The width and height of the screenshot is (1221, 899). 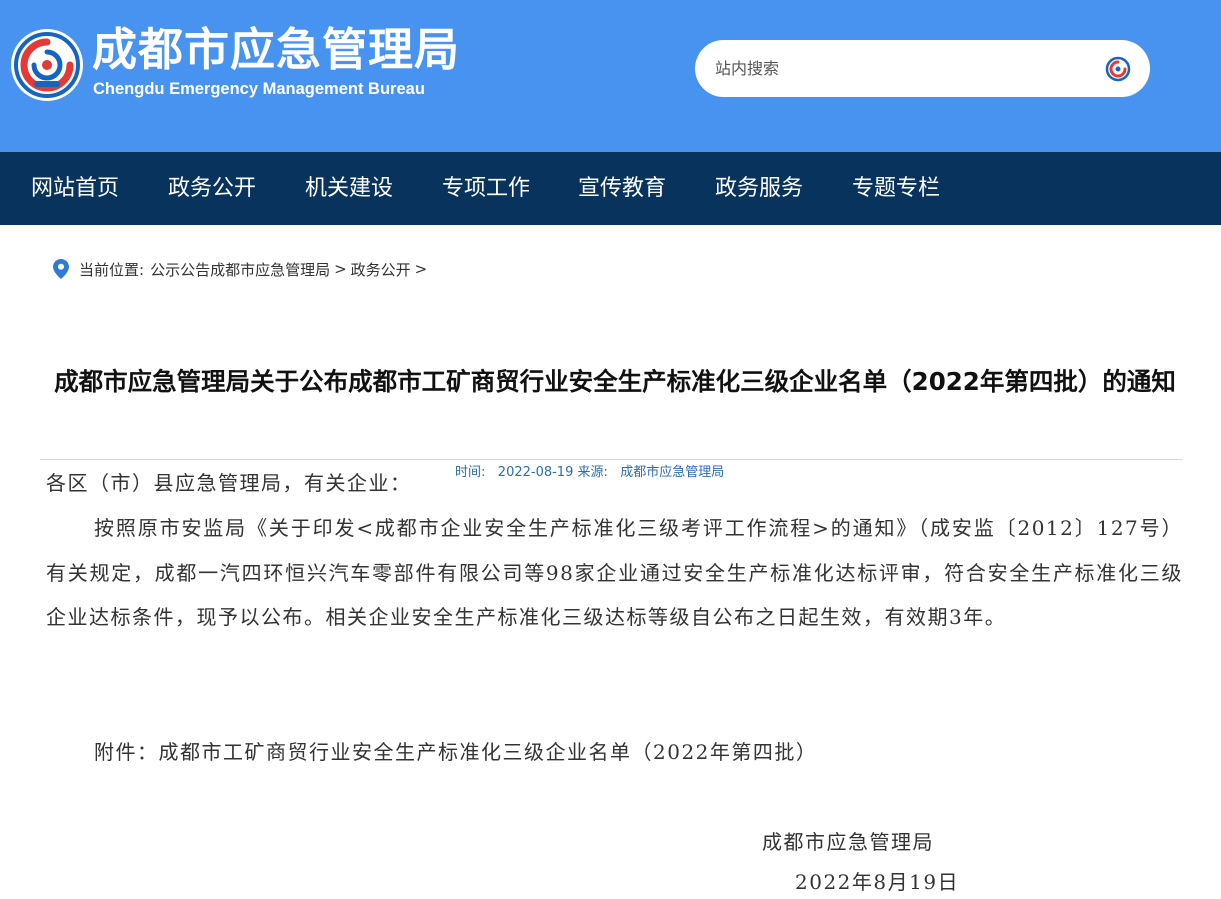 What do you see at coordinates (622, 188) in the screenshot?
I see `nav-item-publicity: 宣传教育` at bounding box center [622, 188].